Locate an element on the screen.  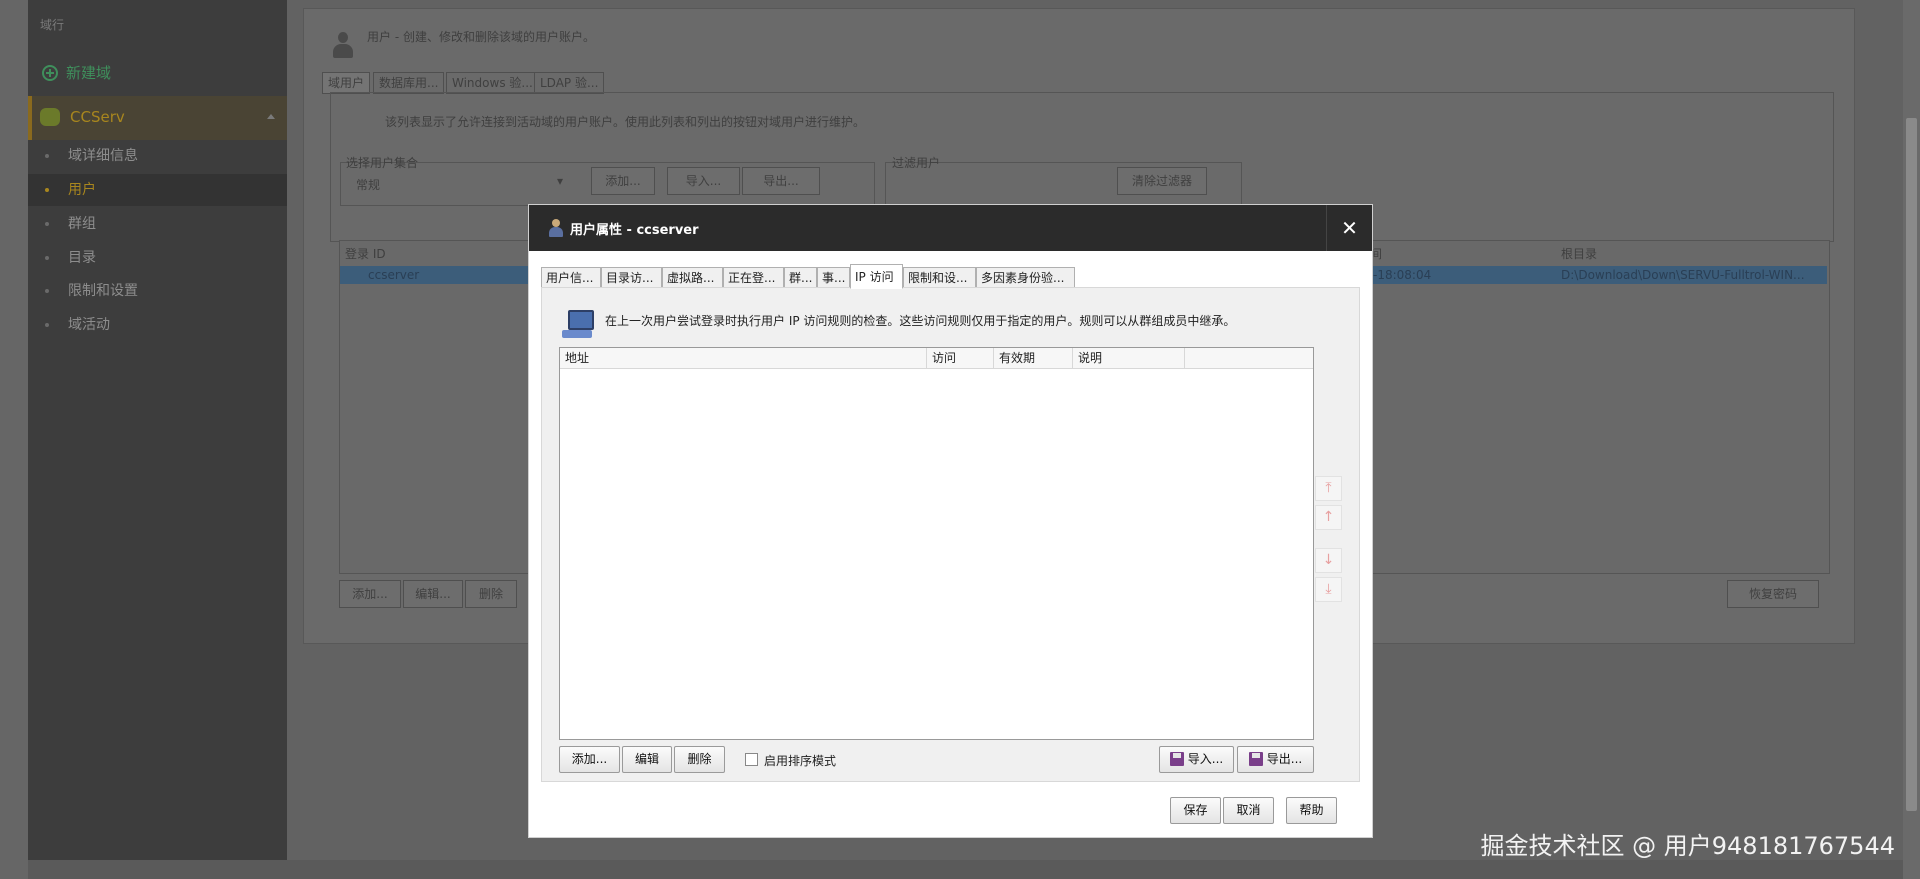
row-login: ccserver is located at coordinates (394, 275).